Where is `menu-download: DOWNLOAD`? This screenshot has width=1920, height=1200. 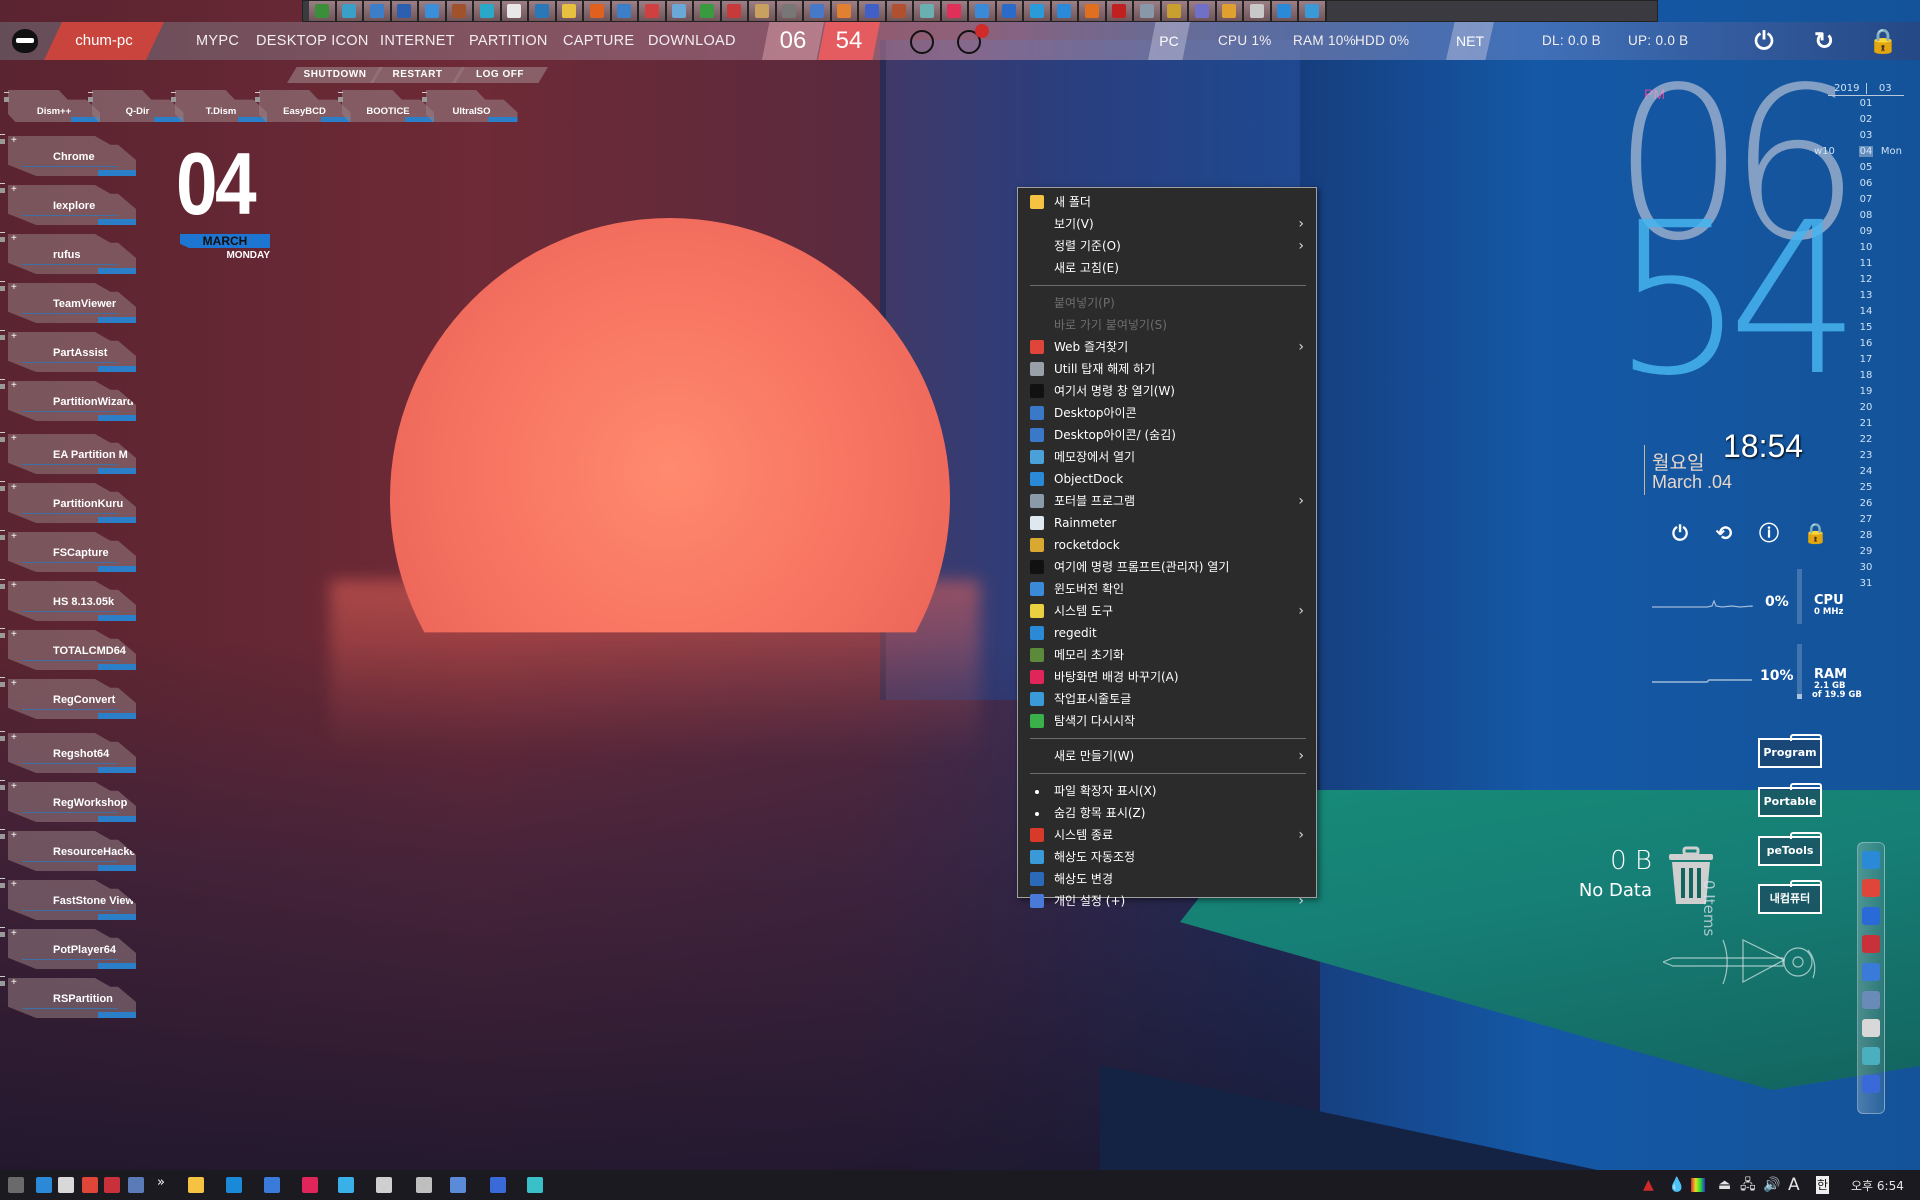
menu-download: DOWNLOAD is located at coordinates (692, 41).